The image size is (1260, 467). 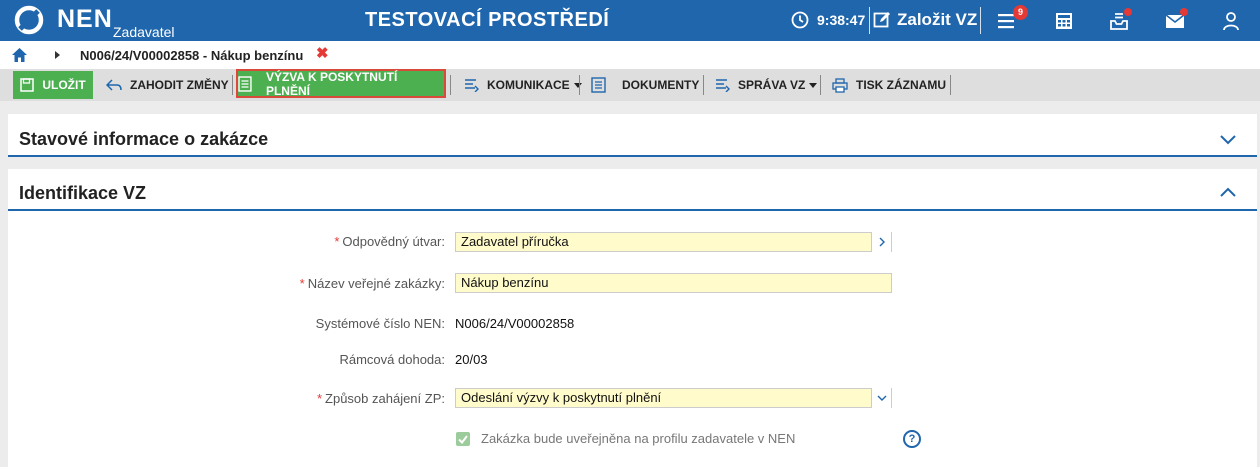 What do you see at coordinates (471, 359) in the screenshot?
I see `framework-agreement-value: 20/03` at bounding box center [471, 359].